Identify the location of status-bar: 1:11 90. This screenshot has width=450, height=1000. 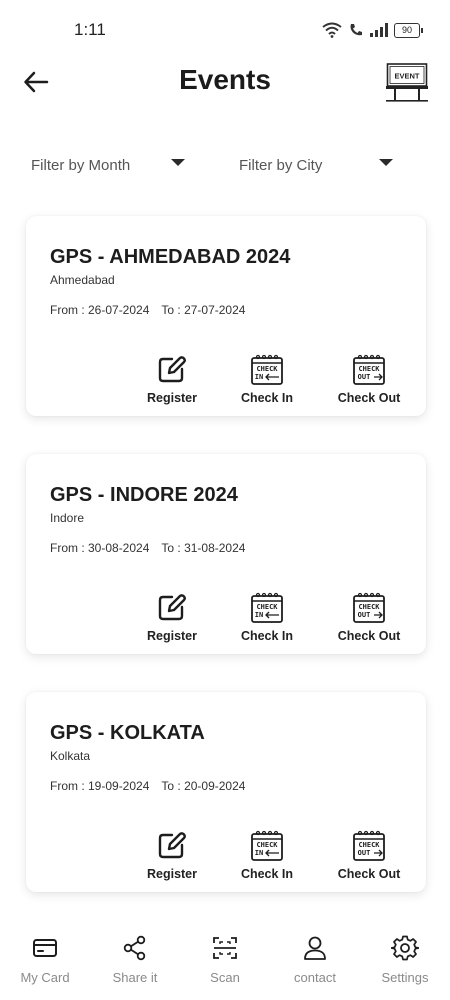
(225, 30).